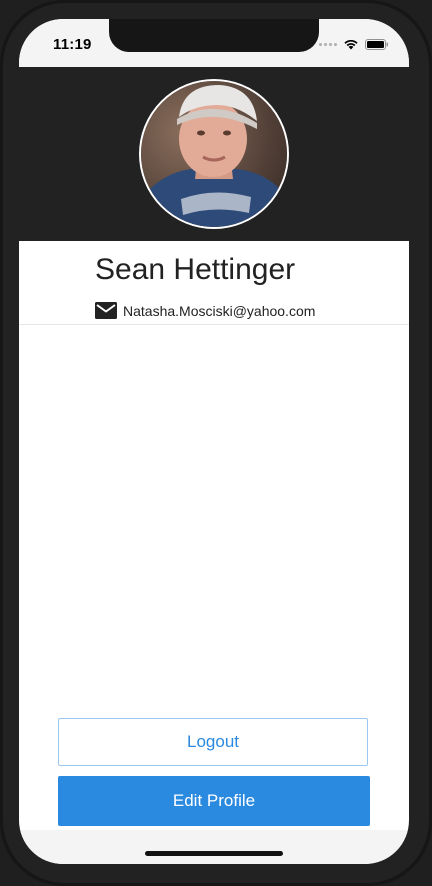 This screenshot has width=432, height=886. I want to click on device-notch, so click(214, 35).